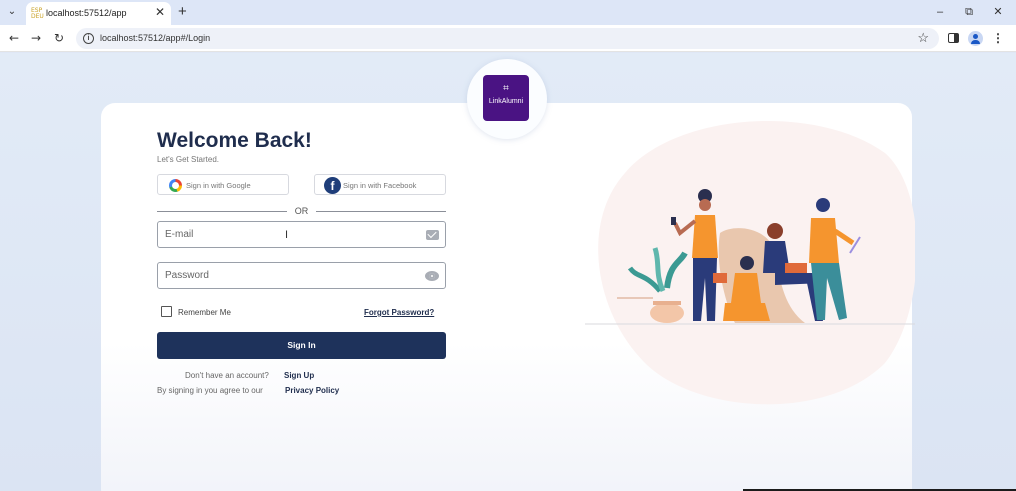  I want to click on browser-tab: ESP DEU localhost:57512/app ✕, so click(98, 13).